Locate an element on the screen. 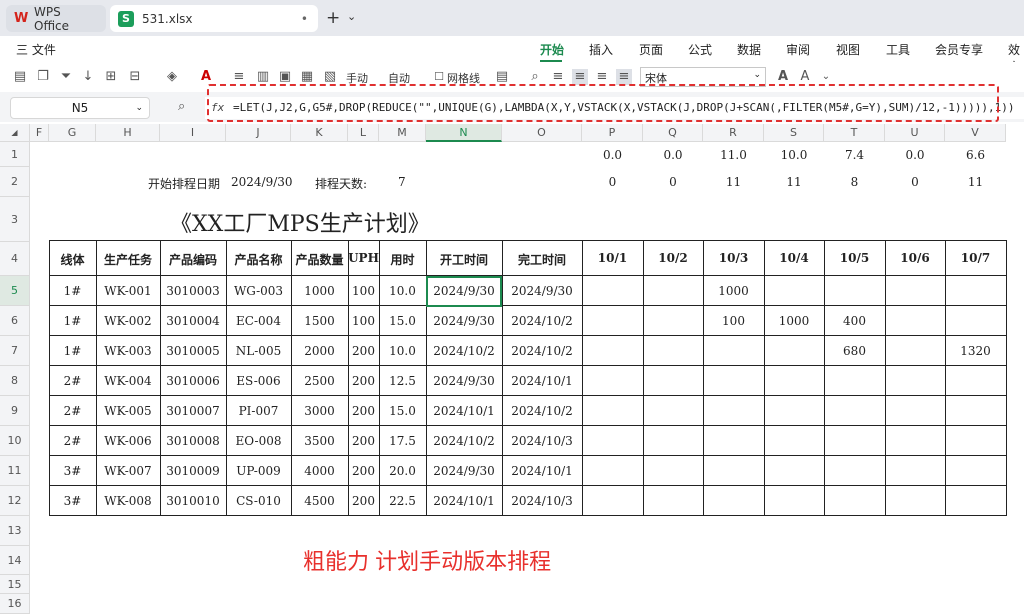  menu-home: 开始 is located at coordinates (552, 49).